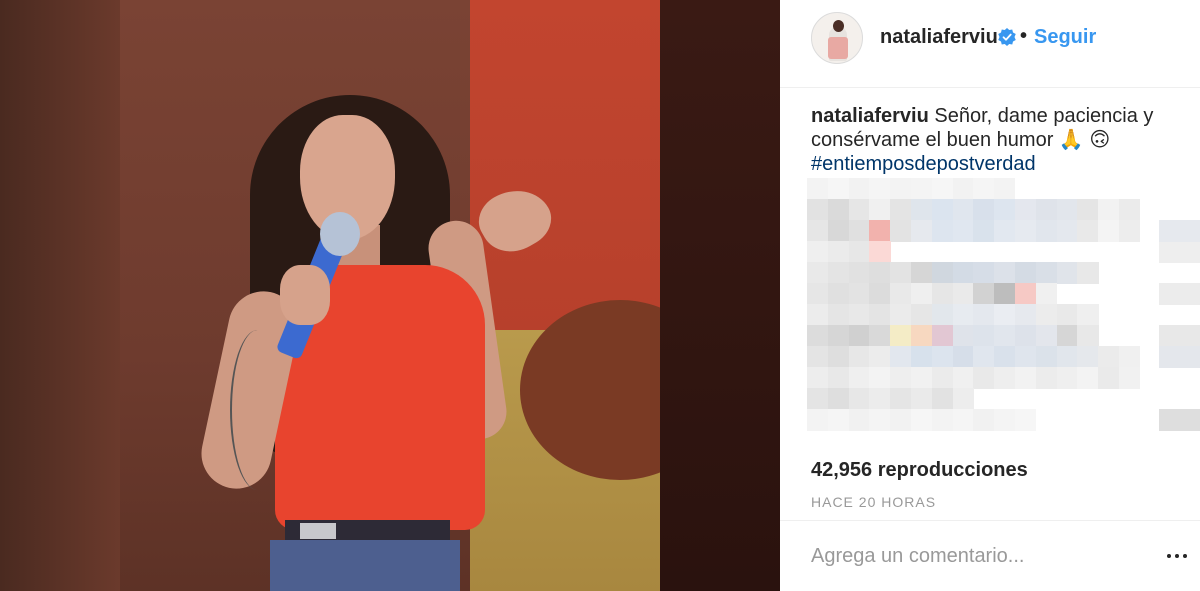  What do you see at coordinates (991, 164) in the screenshot?
I see `caption-hashtag: #entiemposdepostverdad` at bounding box center [991, 164].